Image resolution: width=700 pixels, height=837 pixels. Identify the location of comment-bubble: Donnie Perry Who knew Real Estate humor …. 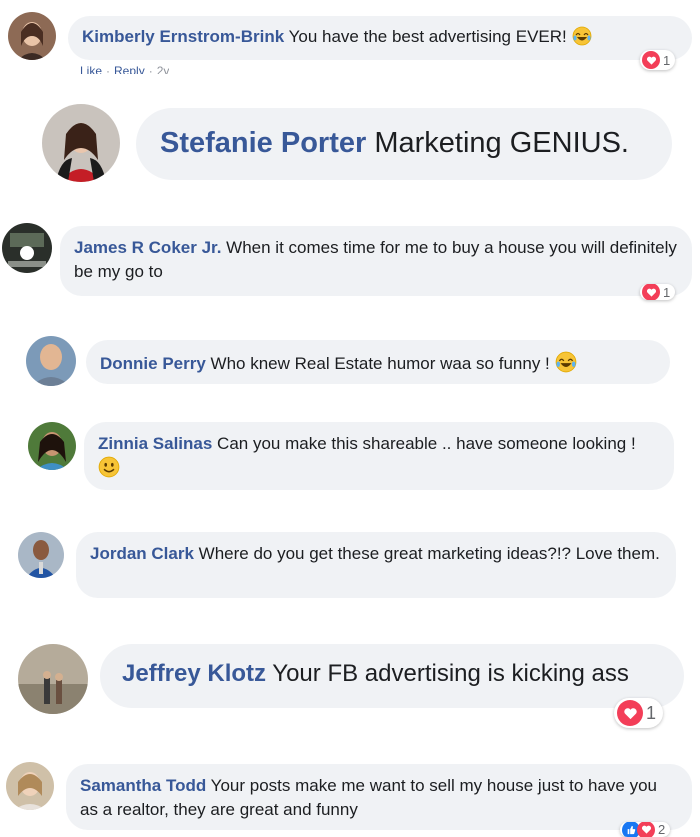
(378, 362).